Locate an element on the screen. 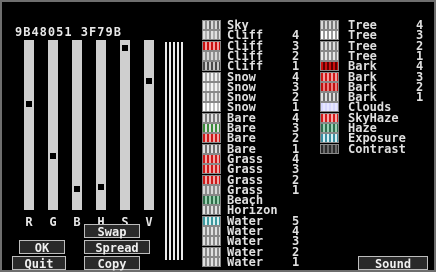 Image resolution: width=436 pixels, height=272 pixels. slider-label: G is located at coordinates (53, 222).